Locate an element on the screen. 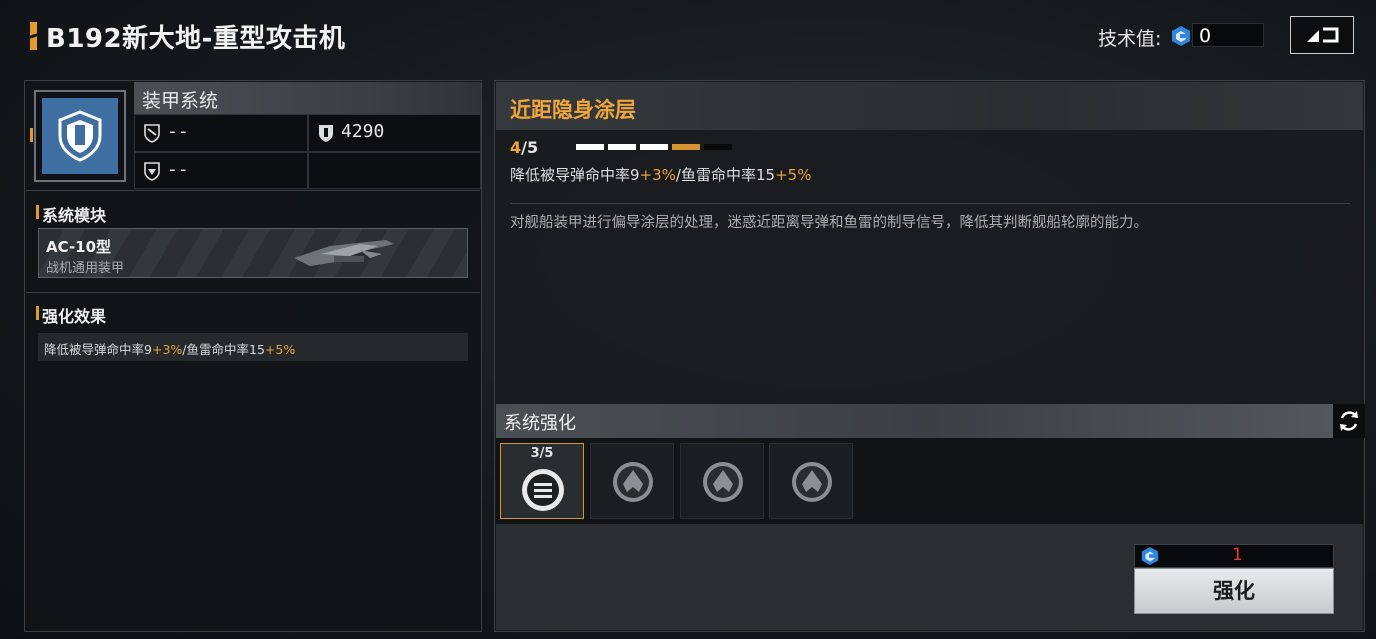 Image resolution: width=1376 pixels, height=639 pixels. skill-effect-part: /鱼雷命中率15 is located at coordinates (725, 175).